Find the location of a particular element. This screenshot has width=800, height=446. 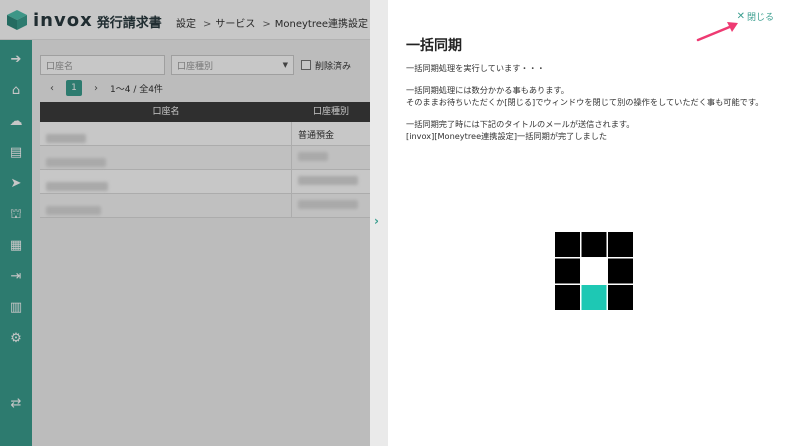

drawer-title: 一括同期 is located at coordinates (434, 46).